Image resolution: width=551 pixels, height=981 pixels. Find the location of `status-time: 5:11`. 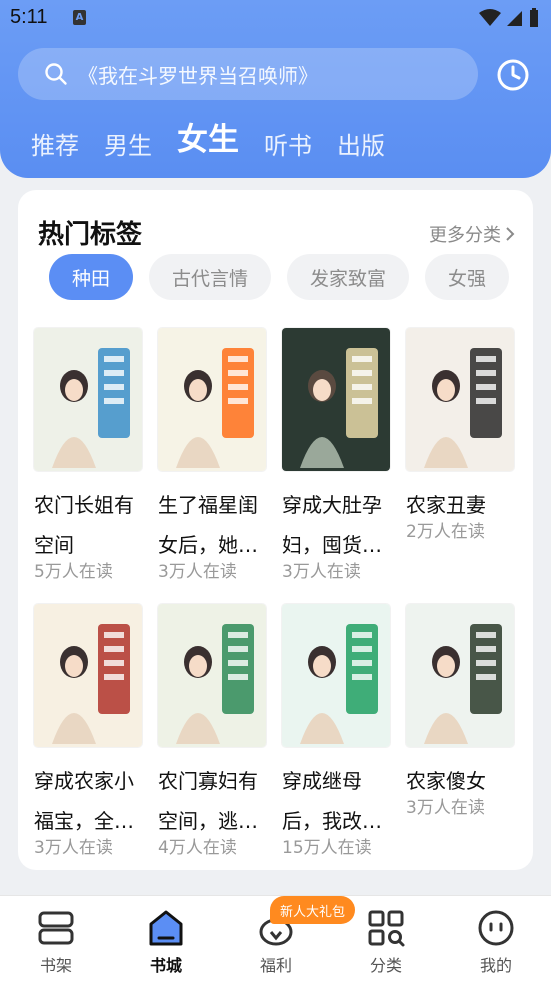

status-time: 5:11 is located at coordinates (29, 17).